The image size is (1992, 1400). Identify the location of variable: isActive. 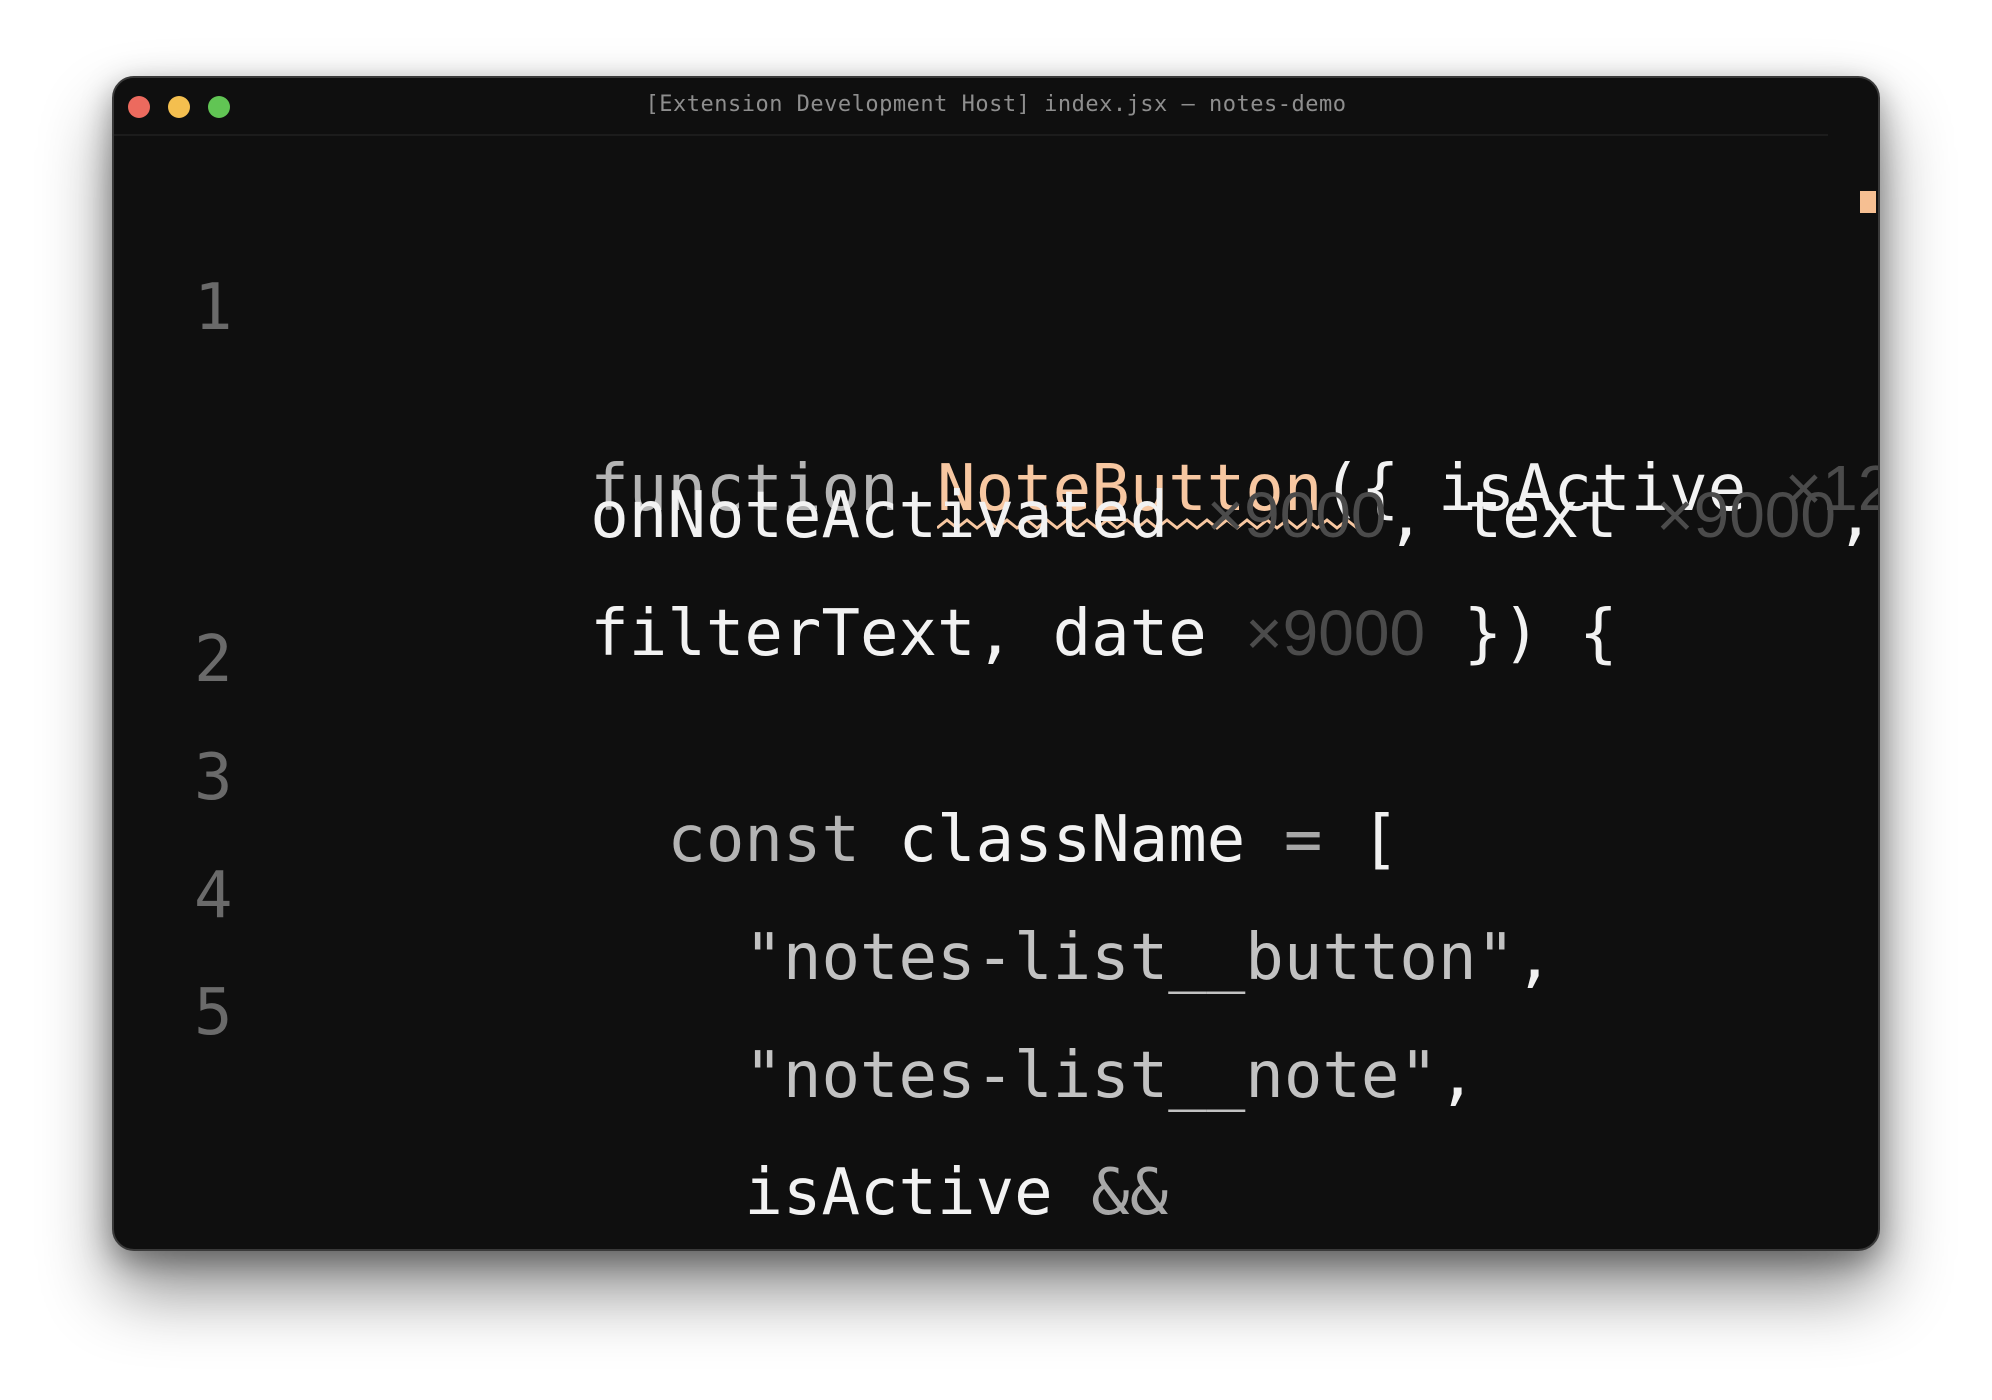
(898, 1193).